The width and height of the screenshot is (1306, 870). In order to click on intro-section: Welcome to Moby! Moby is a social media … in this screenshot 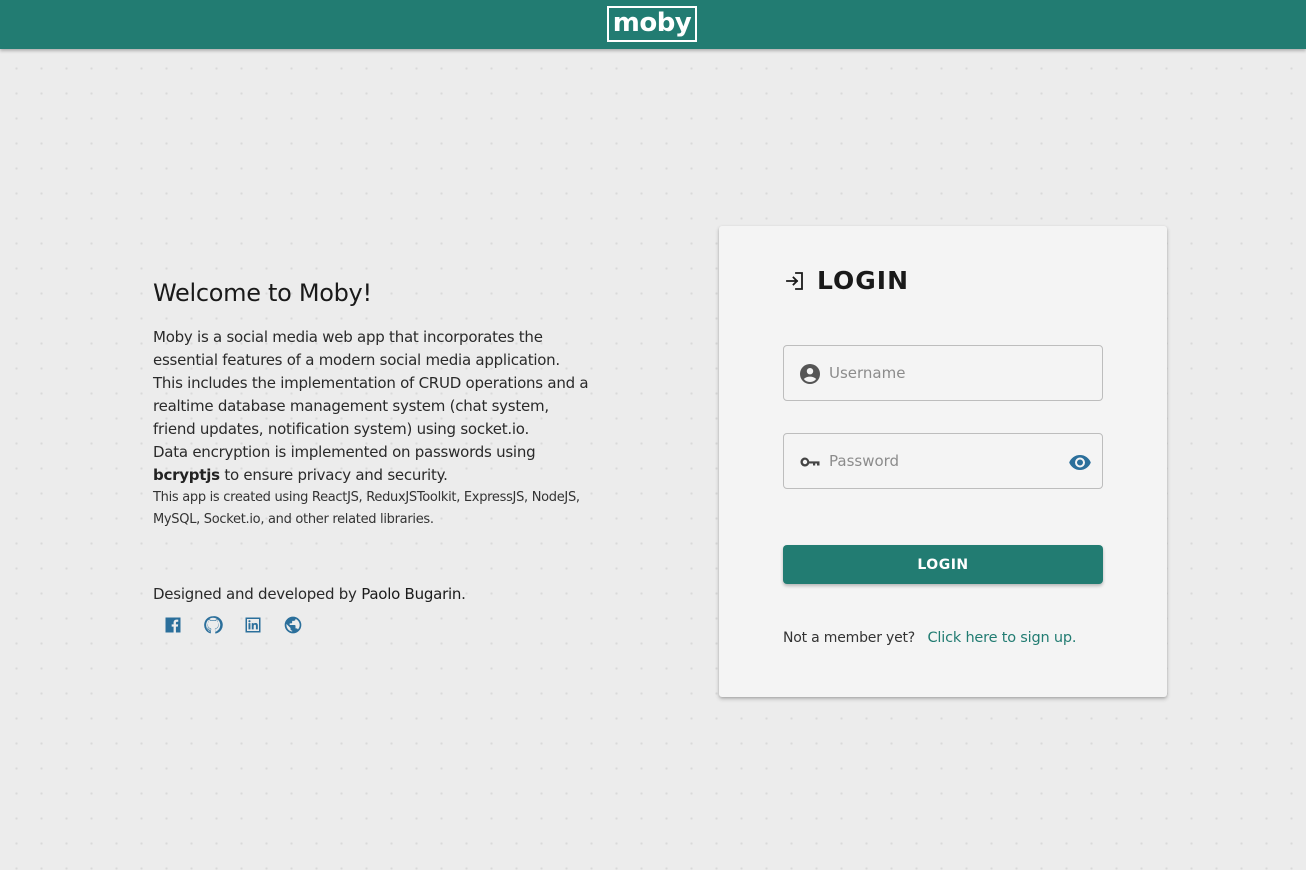, I will do `click(373, 404)`.